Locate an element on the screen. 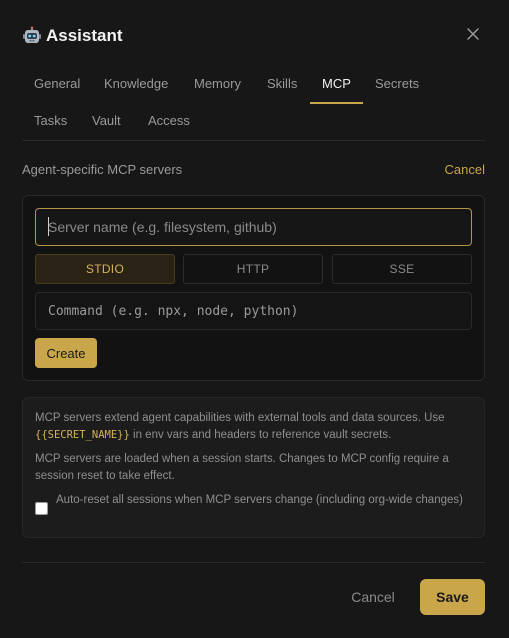  tab-access: Access is located at coordinates (169, 124).